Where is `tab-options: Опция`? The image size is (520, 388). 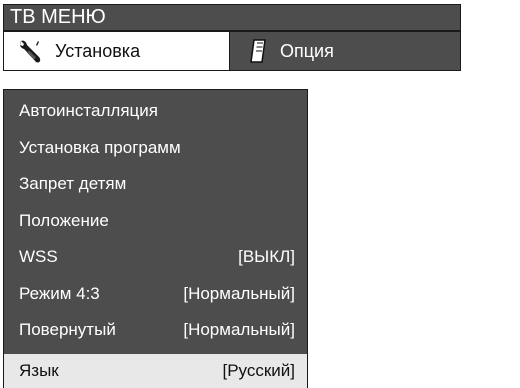 tab-options: Опция is located at coordinates (345, 51).